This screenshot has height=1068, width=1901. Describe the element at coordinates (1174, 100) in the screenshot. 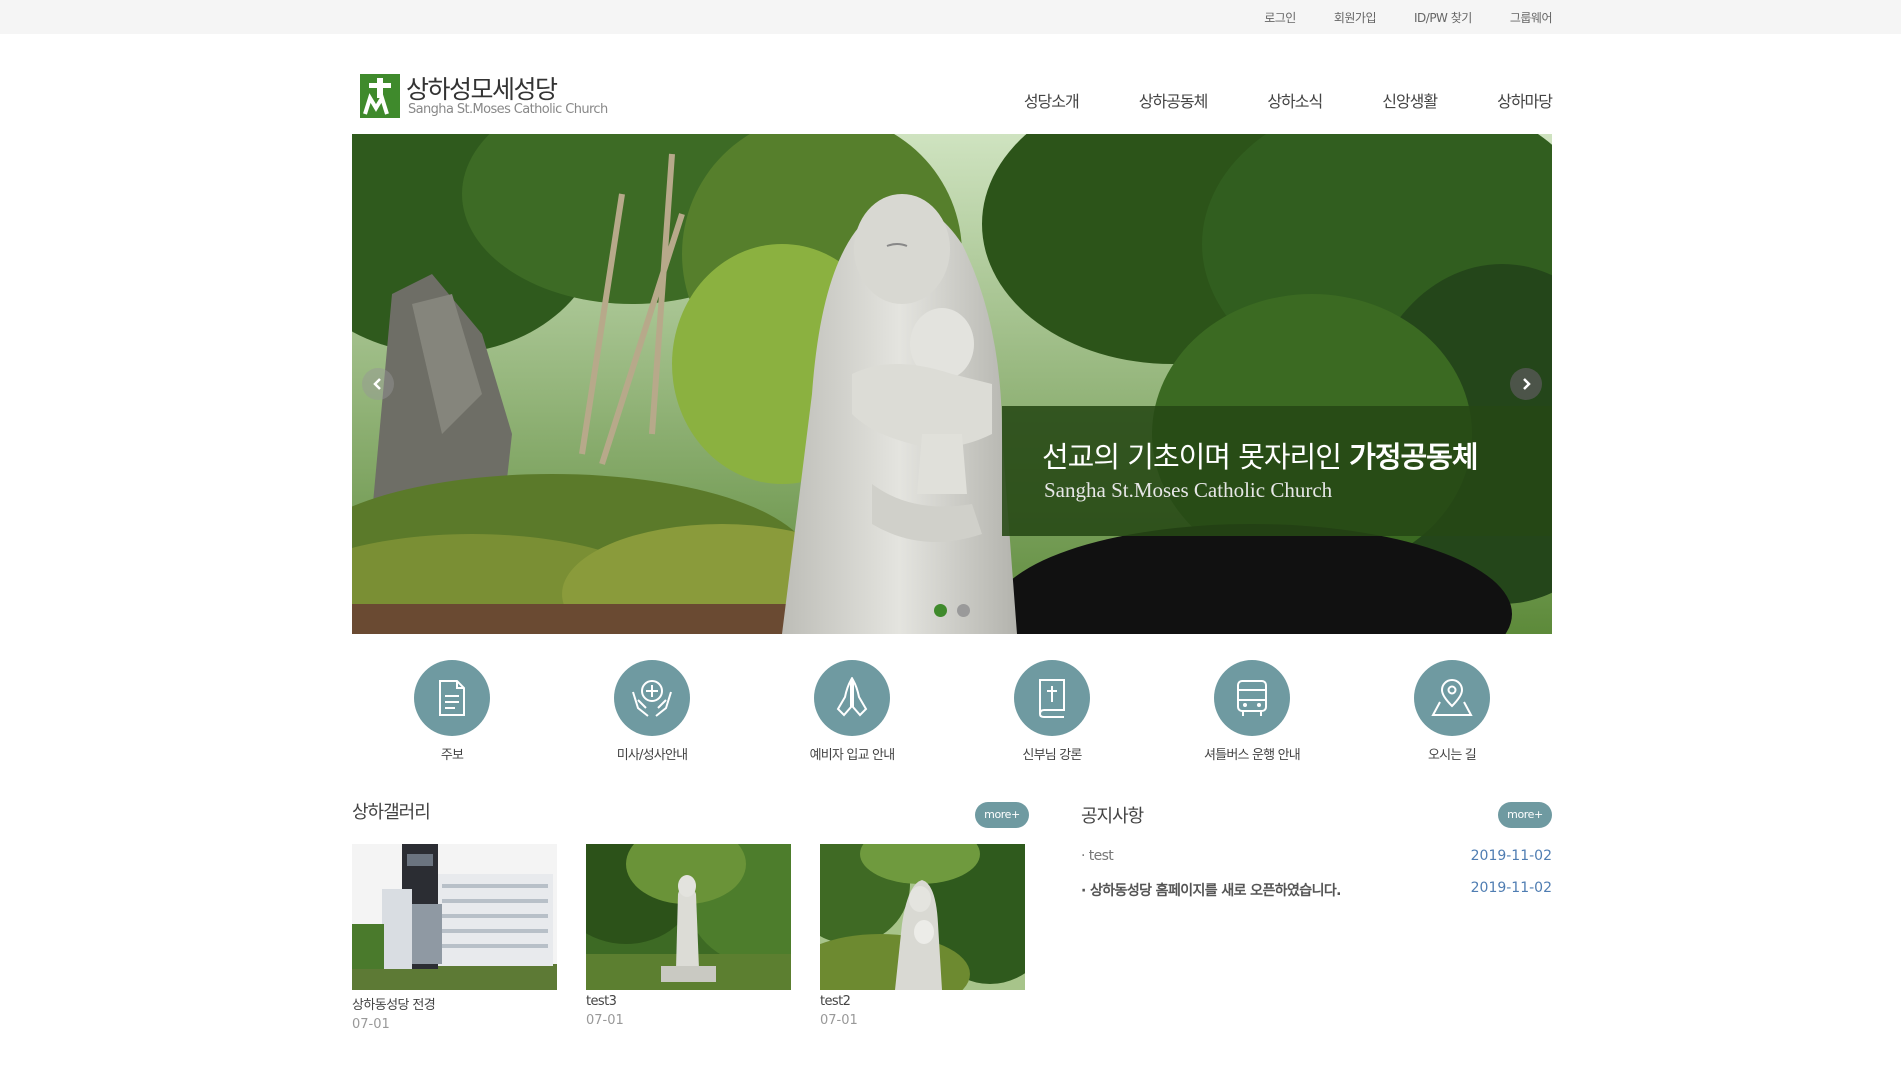

I see `nav-item-community: 상하공동체` at that location.